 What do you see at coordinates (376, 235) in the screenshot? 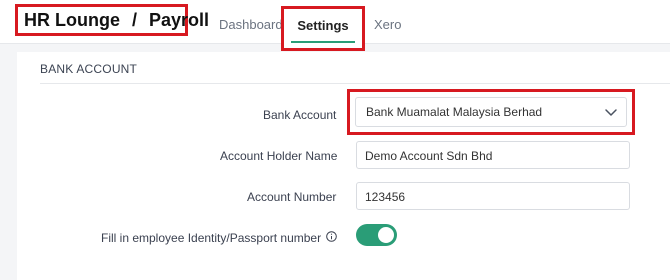
I see `fill-identity-toggle` at bounding box center [376, 235].